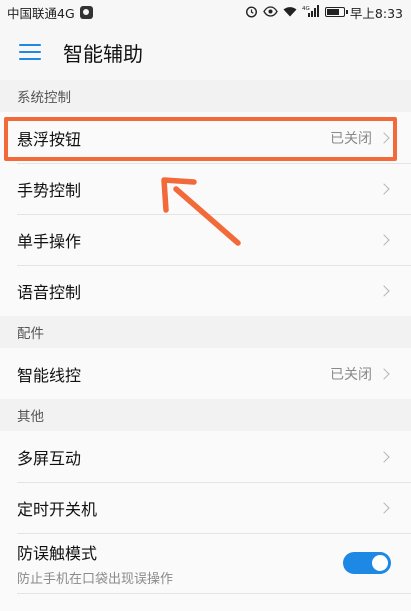  What do you see at coordinates (205, 507) in the screenshot?
I see `list-item-scheduled-power: 定时开关机` at bounding box center [205, 507].